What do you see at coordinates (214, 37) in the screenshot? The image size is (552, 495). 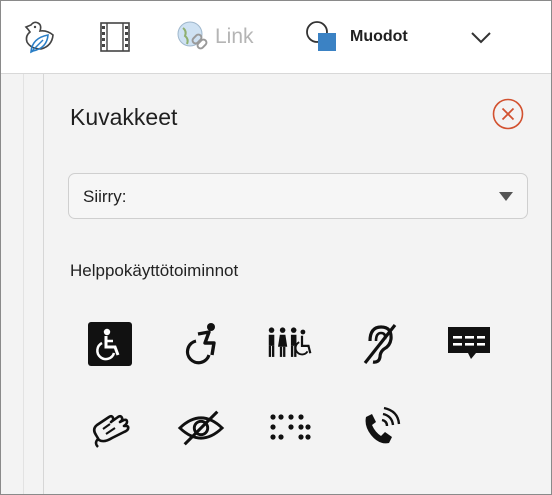 I see `link-button: Link` at bounding box center [214, 37].